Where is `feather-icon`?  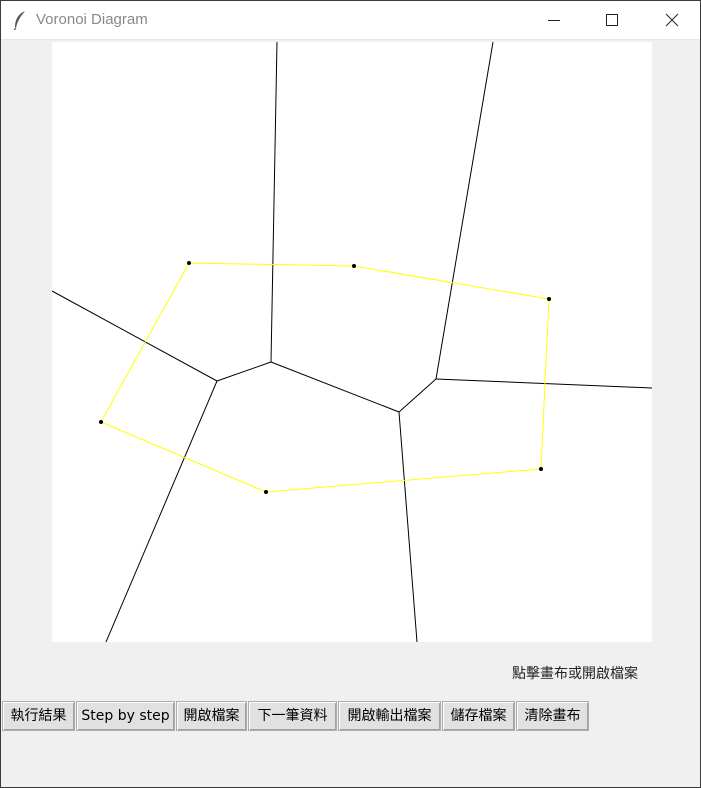
feather-icon is located at coordinates (19, 20).